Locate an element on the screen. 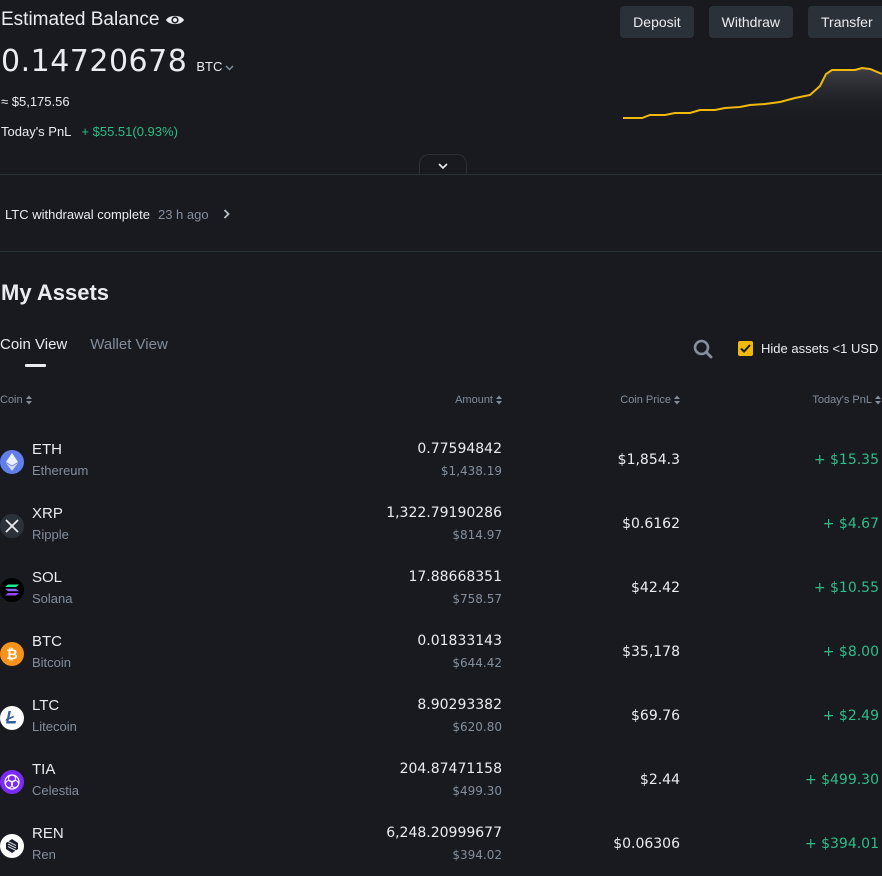 This screenshot has height=876, width=882. tab-wallet-view: Wallet View is located at coordinates (129, 350).